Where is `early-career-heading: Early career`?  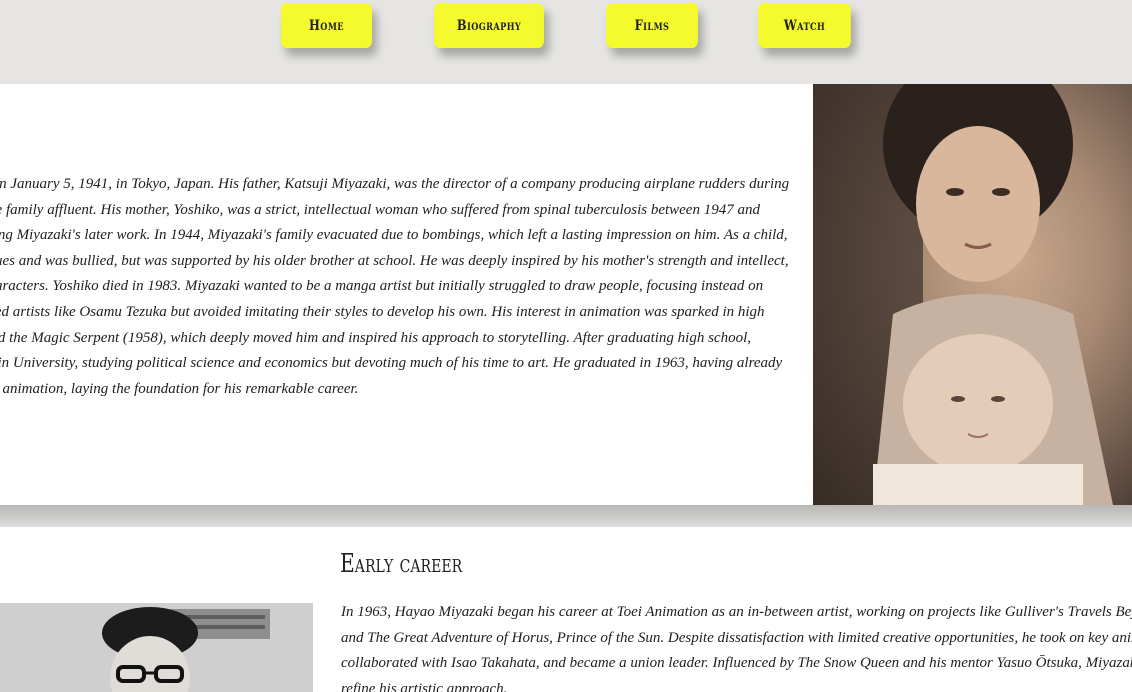 early-career-heading: Early career is located at coordinates (401, 564).